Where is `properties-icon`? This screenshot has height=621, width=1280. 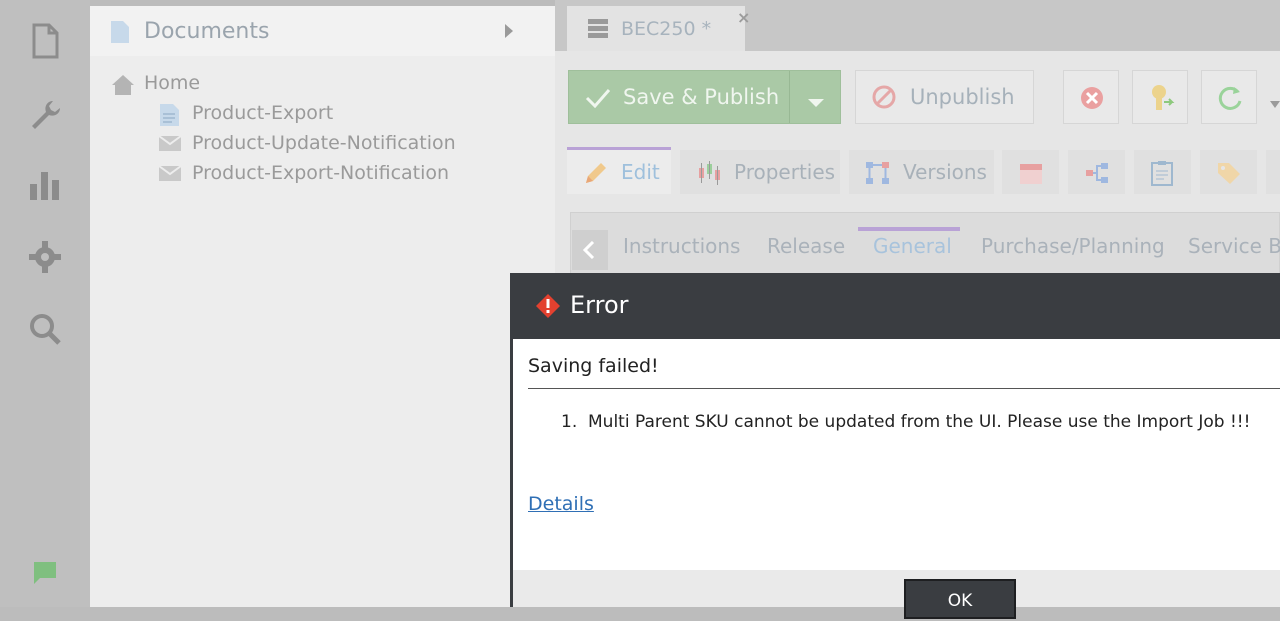 properties-icon is located at coordinates (709, 175).